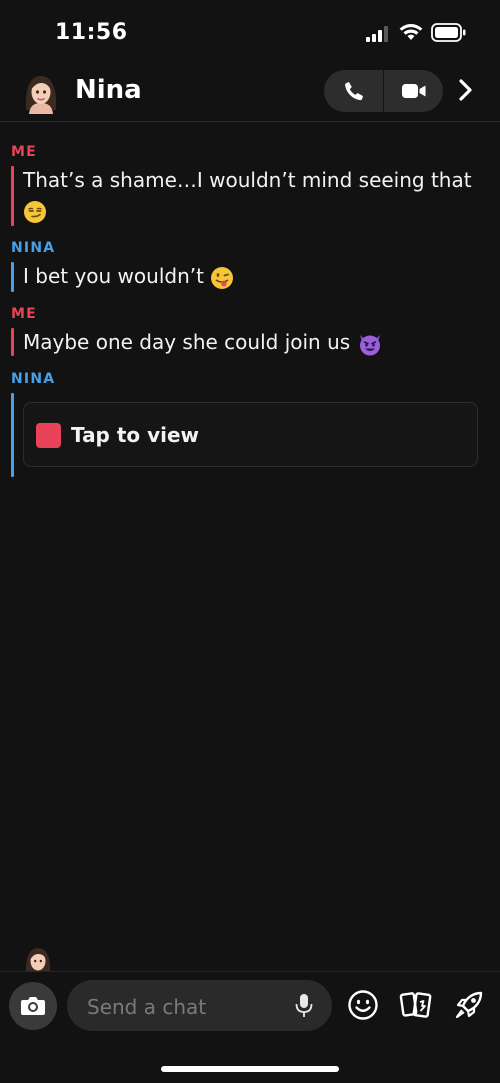 The width and height of the screenshot is (500, 1083). Describe the element at coordinates (41, 92) in the screenshot. I see `bitmoji-avatar` at that location.